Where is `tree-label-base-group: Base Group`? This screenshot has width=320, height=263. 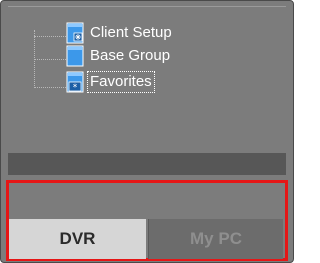 tree-label-base-group: Base Group is located at coordinates (130, 56).